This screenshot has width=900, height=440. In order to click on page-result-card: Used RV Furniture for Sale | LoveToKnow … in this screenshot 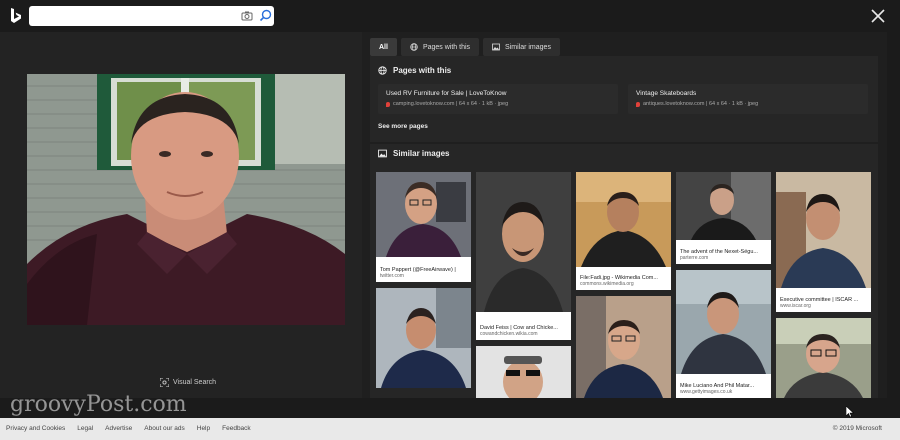, I will do `click(498, 99)`.